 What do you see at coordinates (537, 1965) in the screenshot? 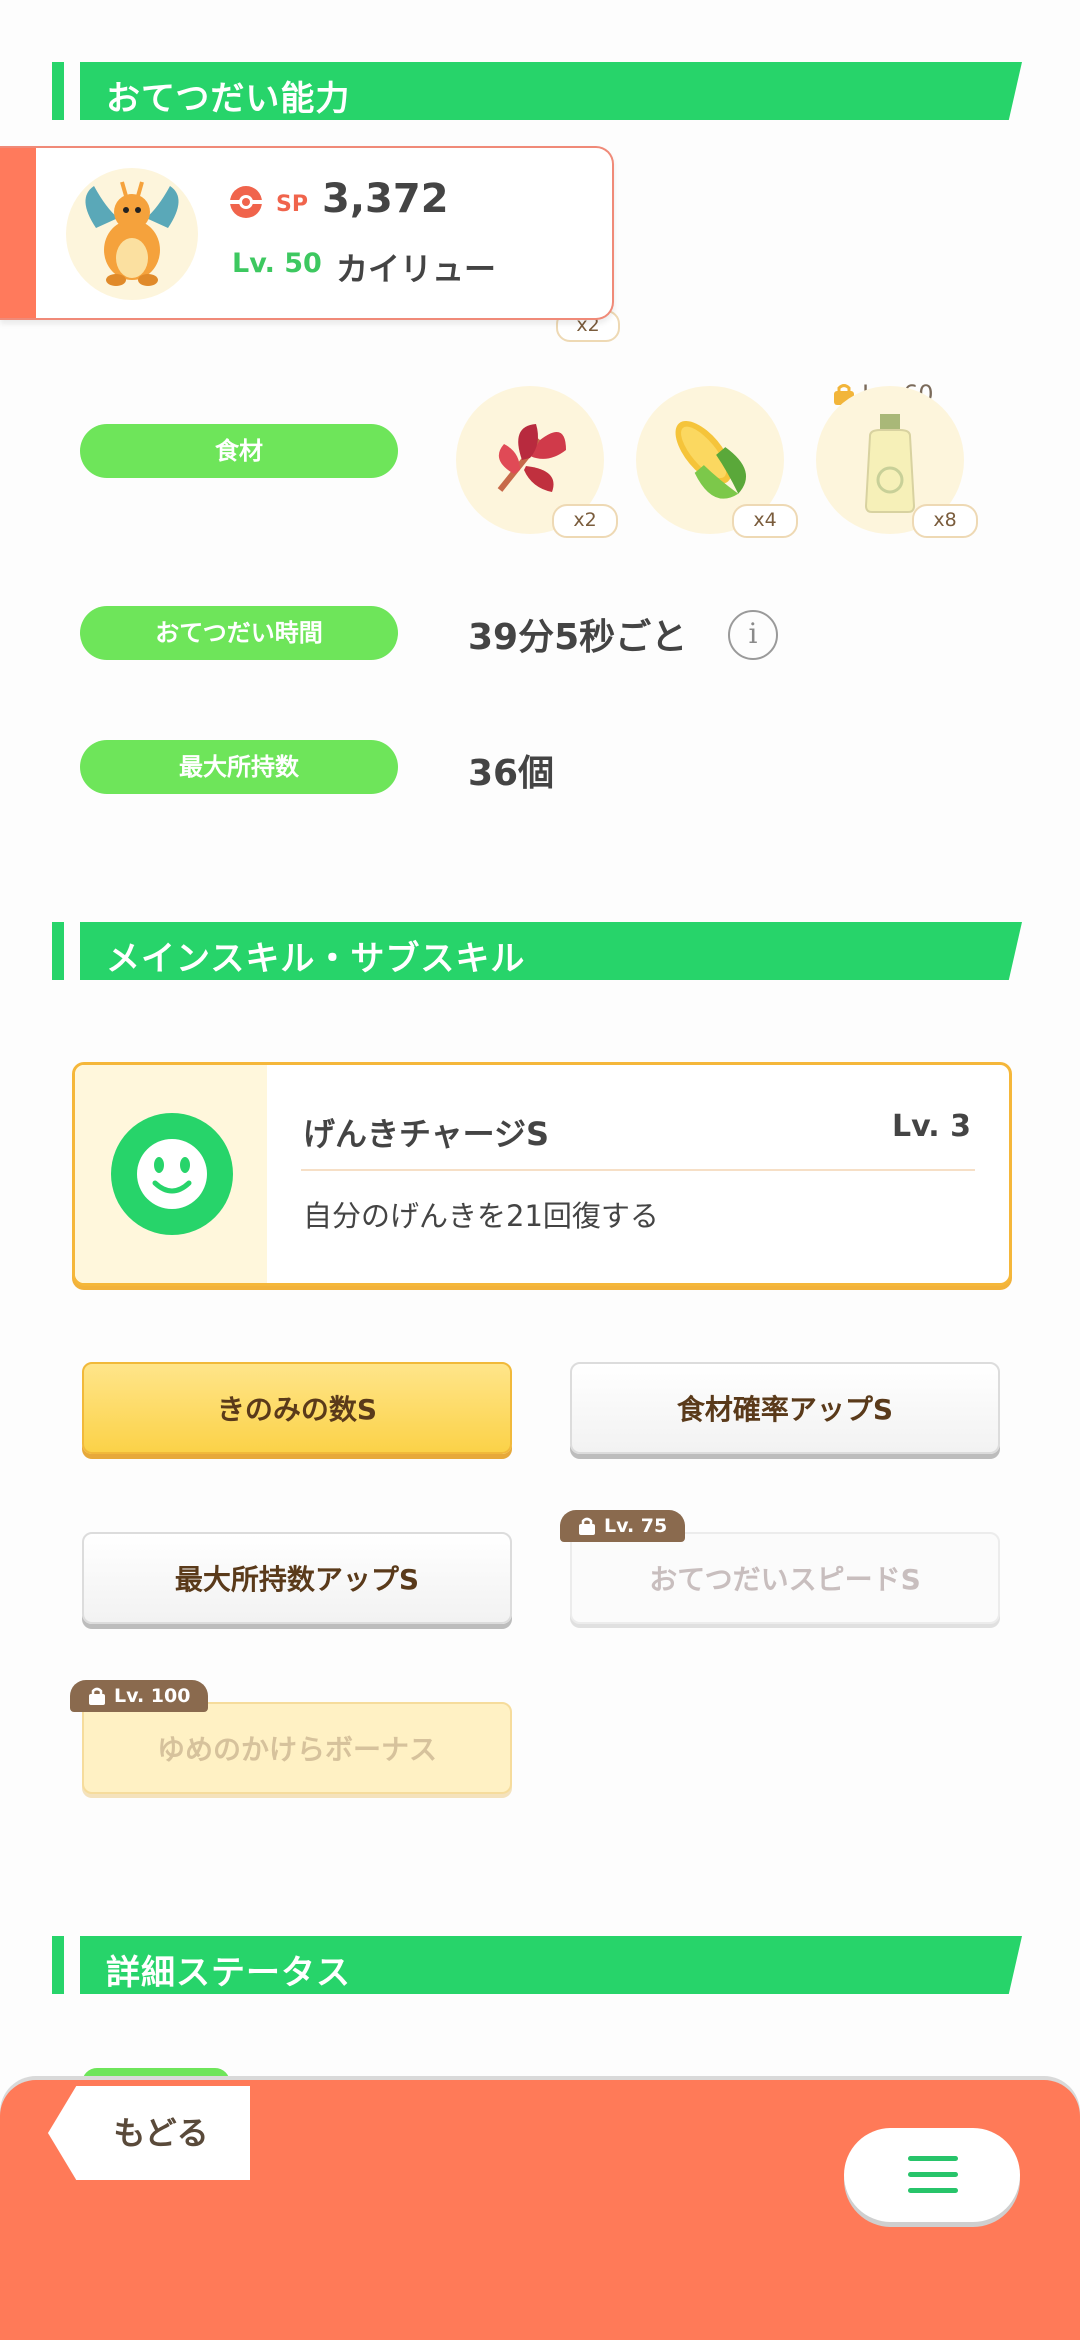
I see `section-header-details: 詳細ステータス` at bounding box center [537, 1965].